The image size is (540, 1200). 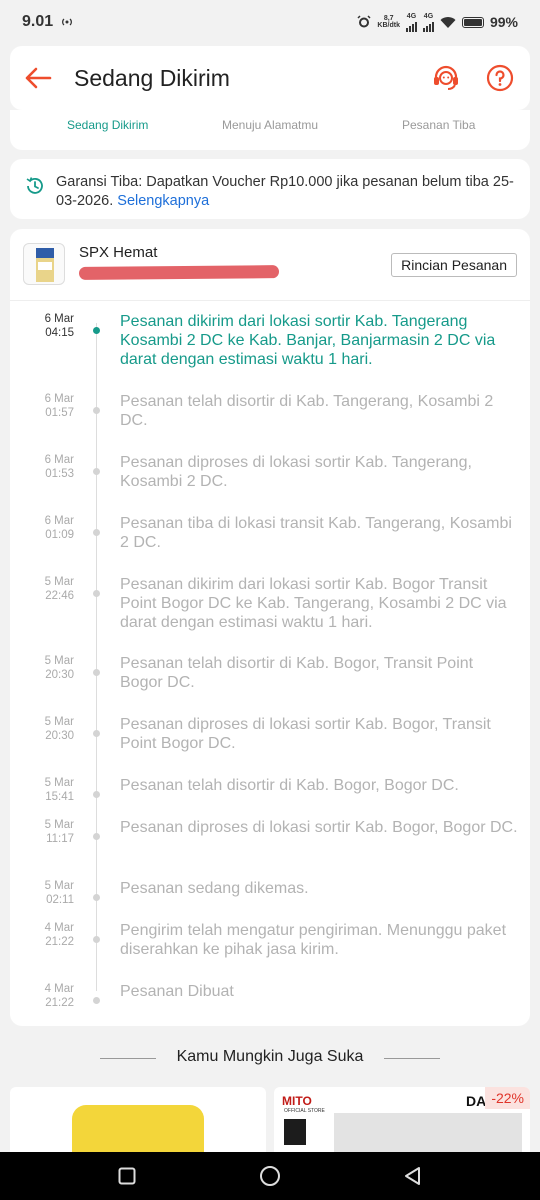 I want to click on wifi-icon, so click(x=448, y=22).